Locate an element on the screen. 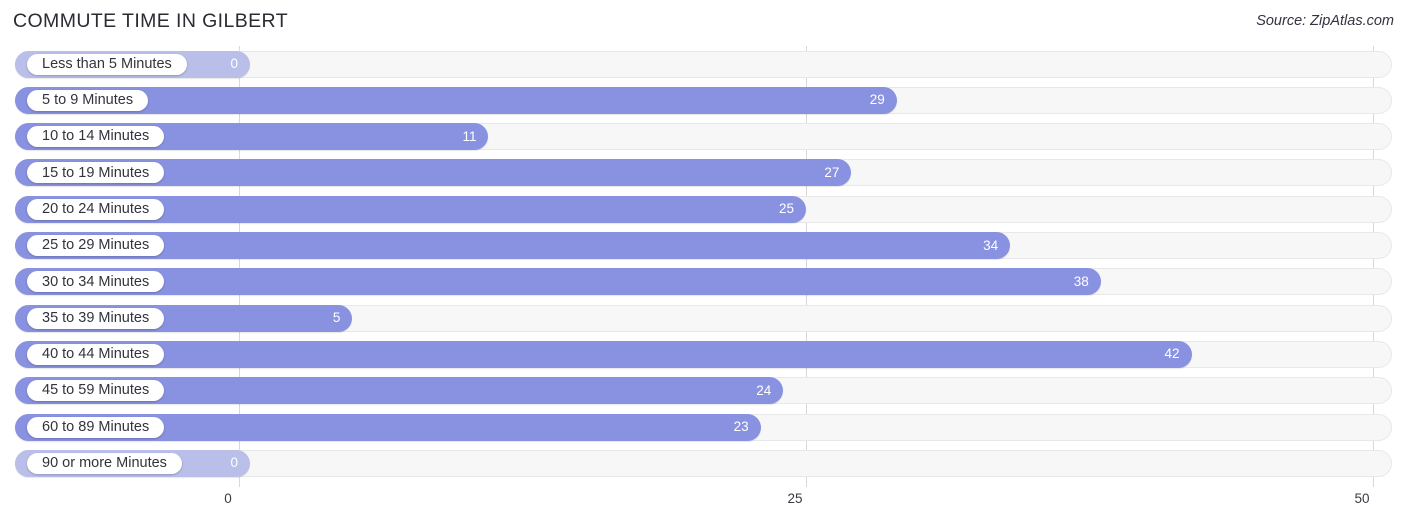 The height and width of the screenshot is (523, 1406). bar-category-label-text: Less than 5 Minutes is located at coordinates (107, 63).